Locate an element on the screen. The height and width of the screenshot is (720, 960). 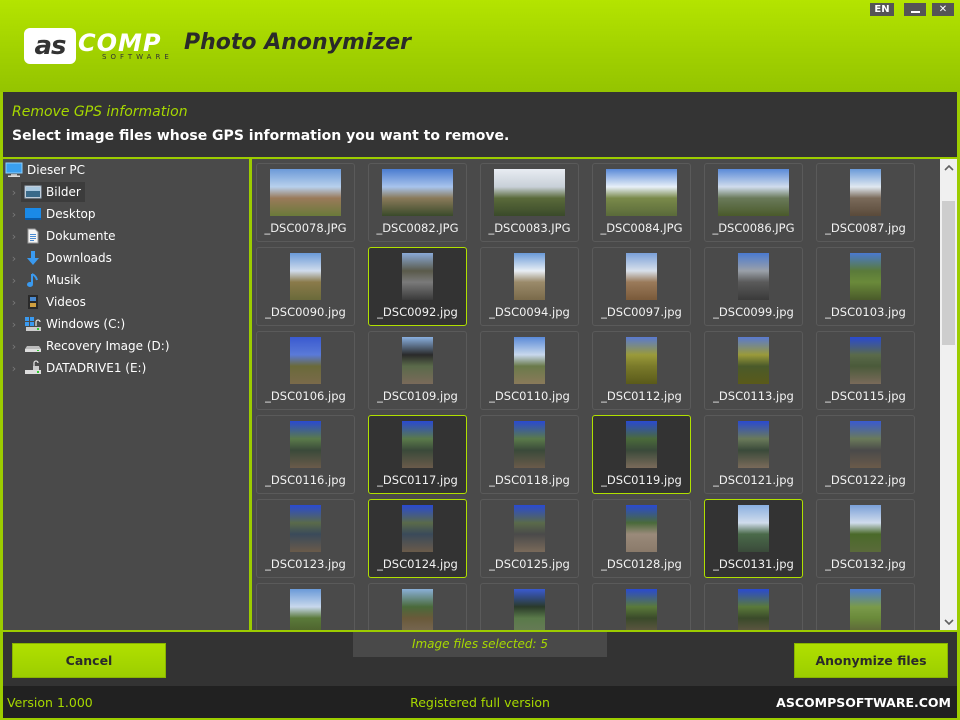
tree-item-content: Bilder is located at coordinates (53, 192).